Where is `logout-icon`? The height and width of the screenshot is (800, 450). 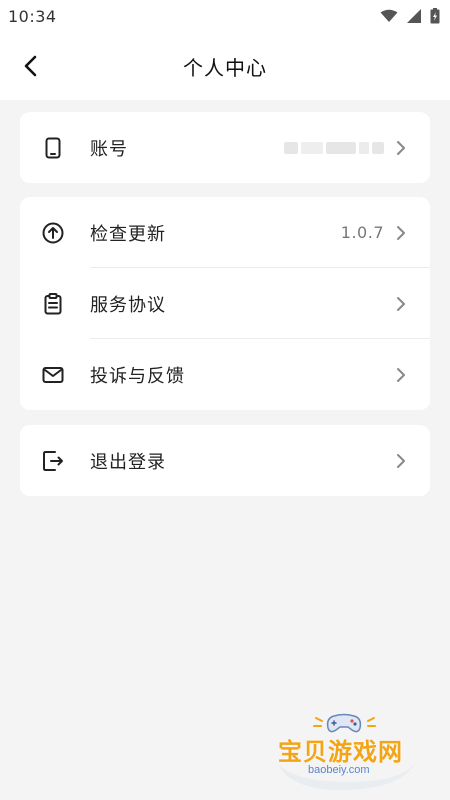
logout-icon is located at coordinates (53, 461).